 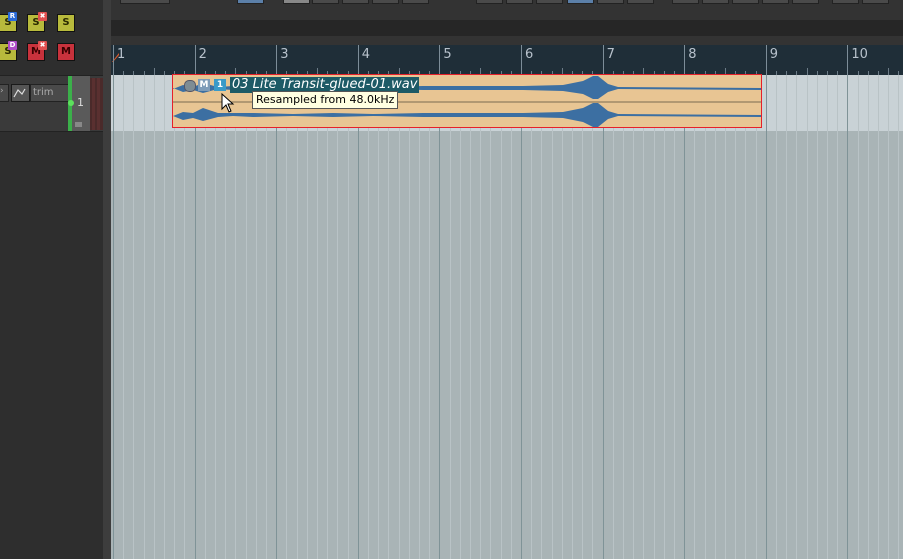 I want to click on fx-slot: trim, so click(x=50, y=93).